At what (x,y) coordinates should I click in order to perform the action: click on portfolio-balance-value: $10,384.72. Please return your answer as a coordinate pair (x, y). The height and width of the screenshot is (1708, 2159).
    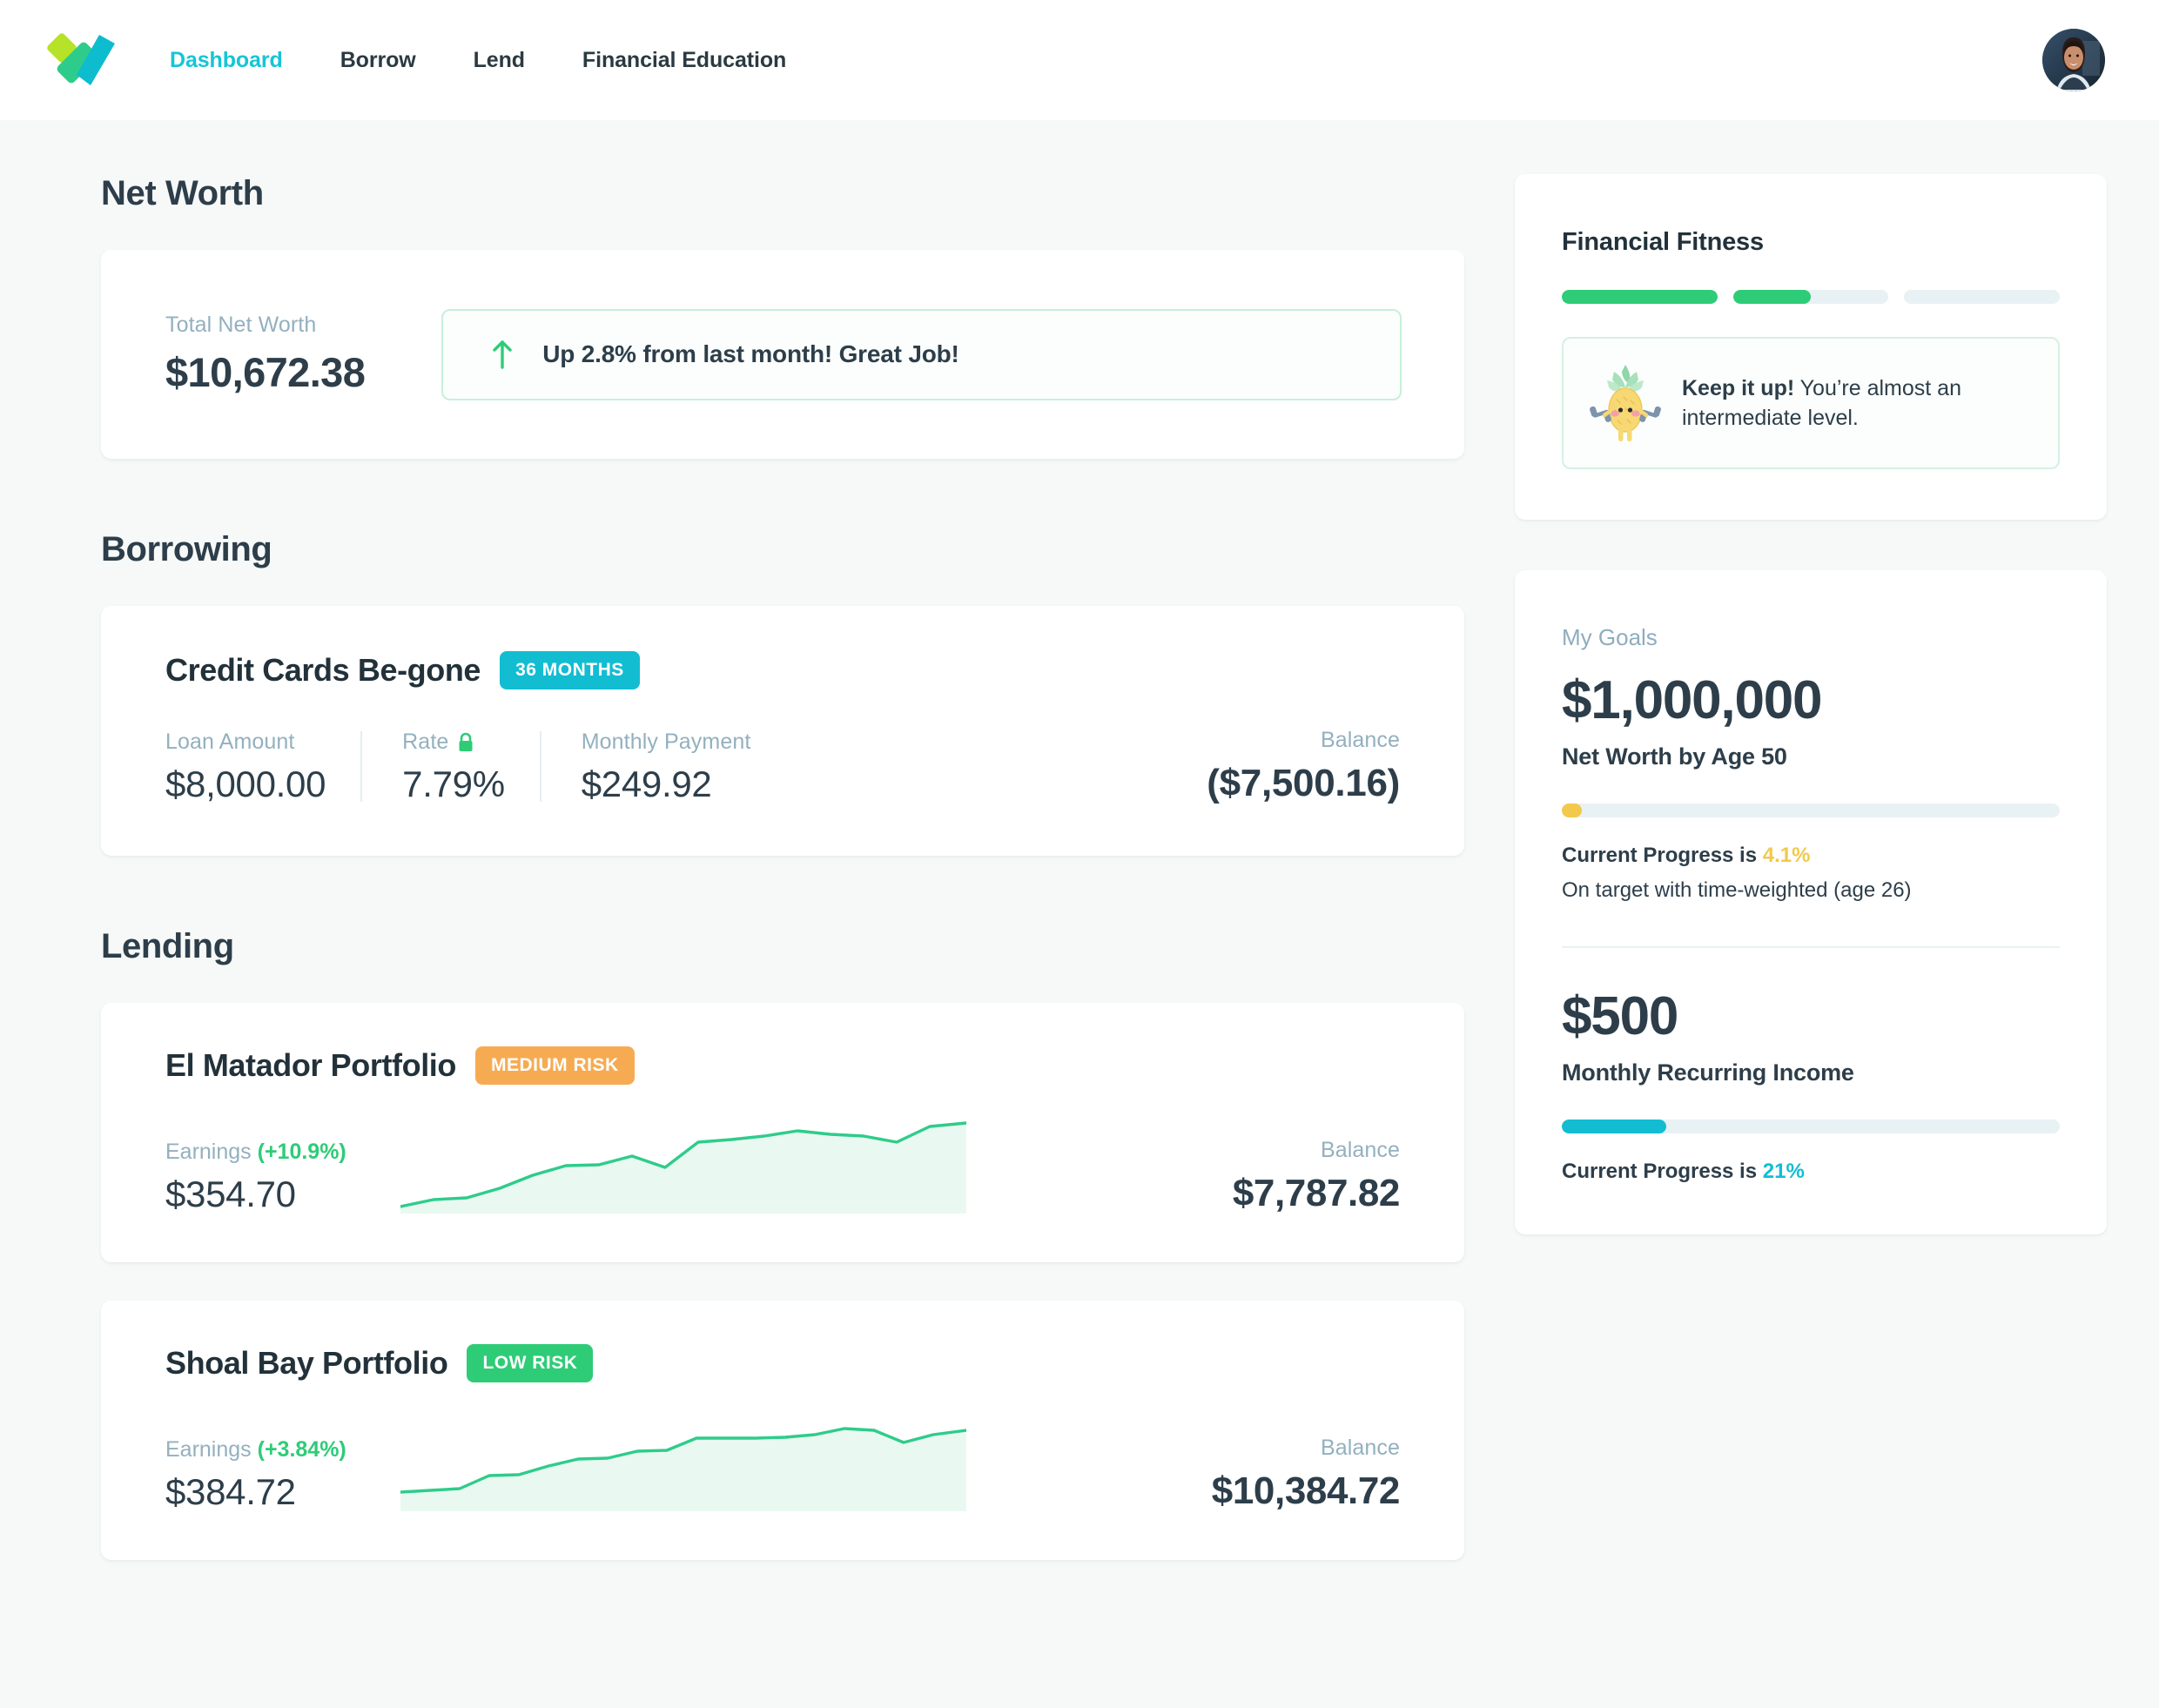
    Looking at the image, I should click on (1306, 1490).